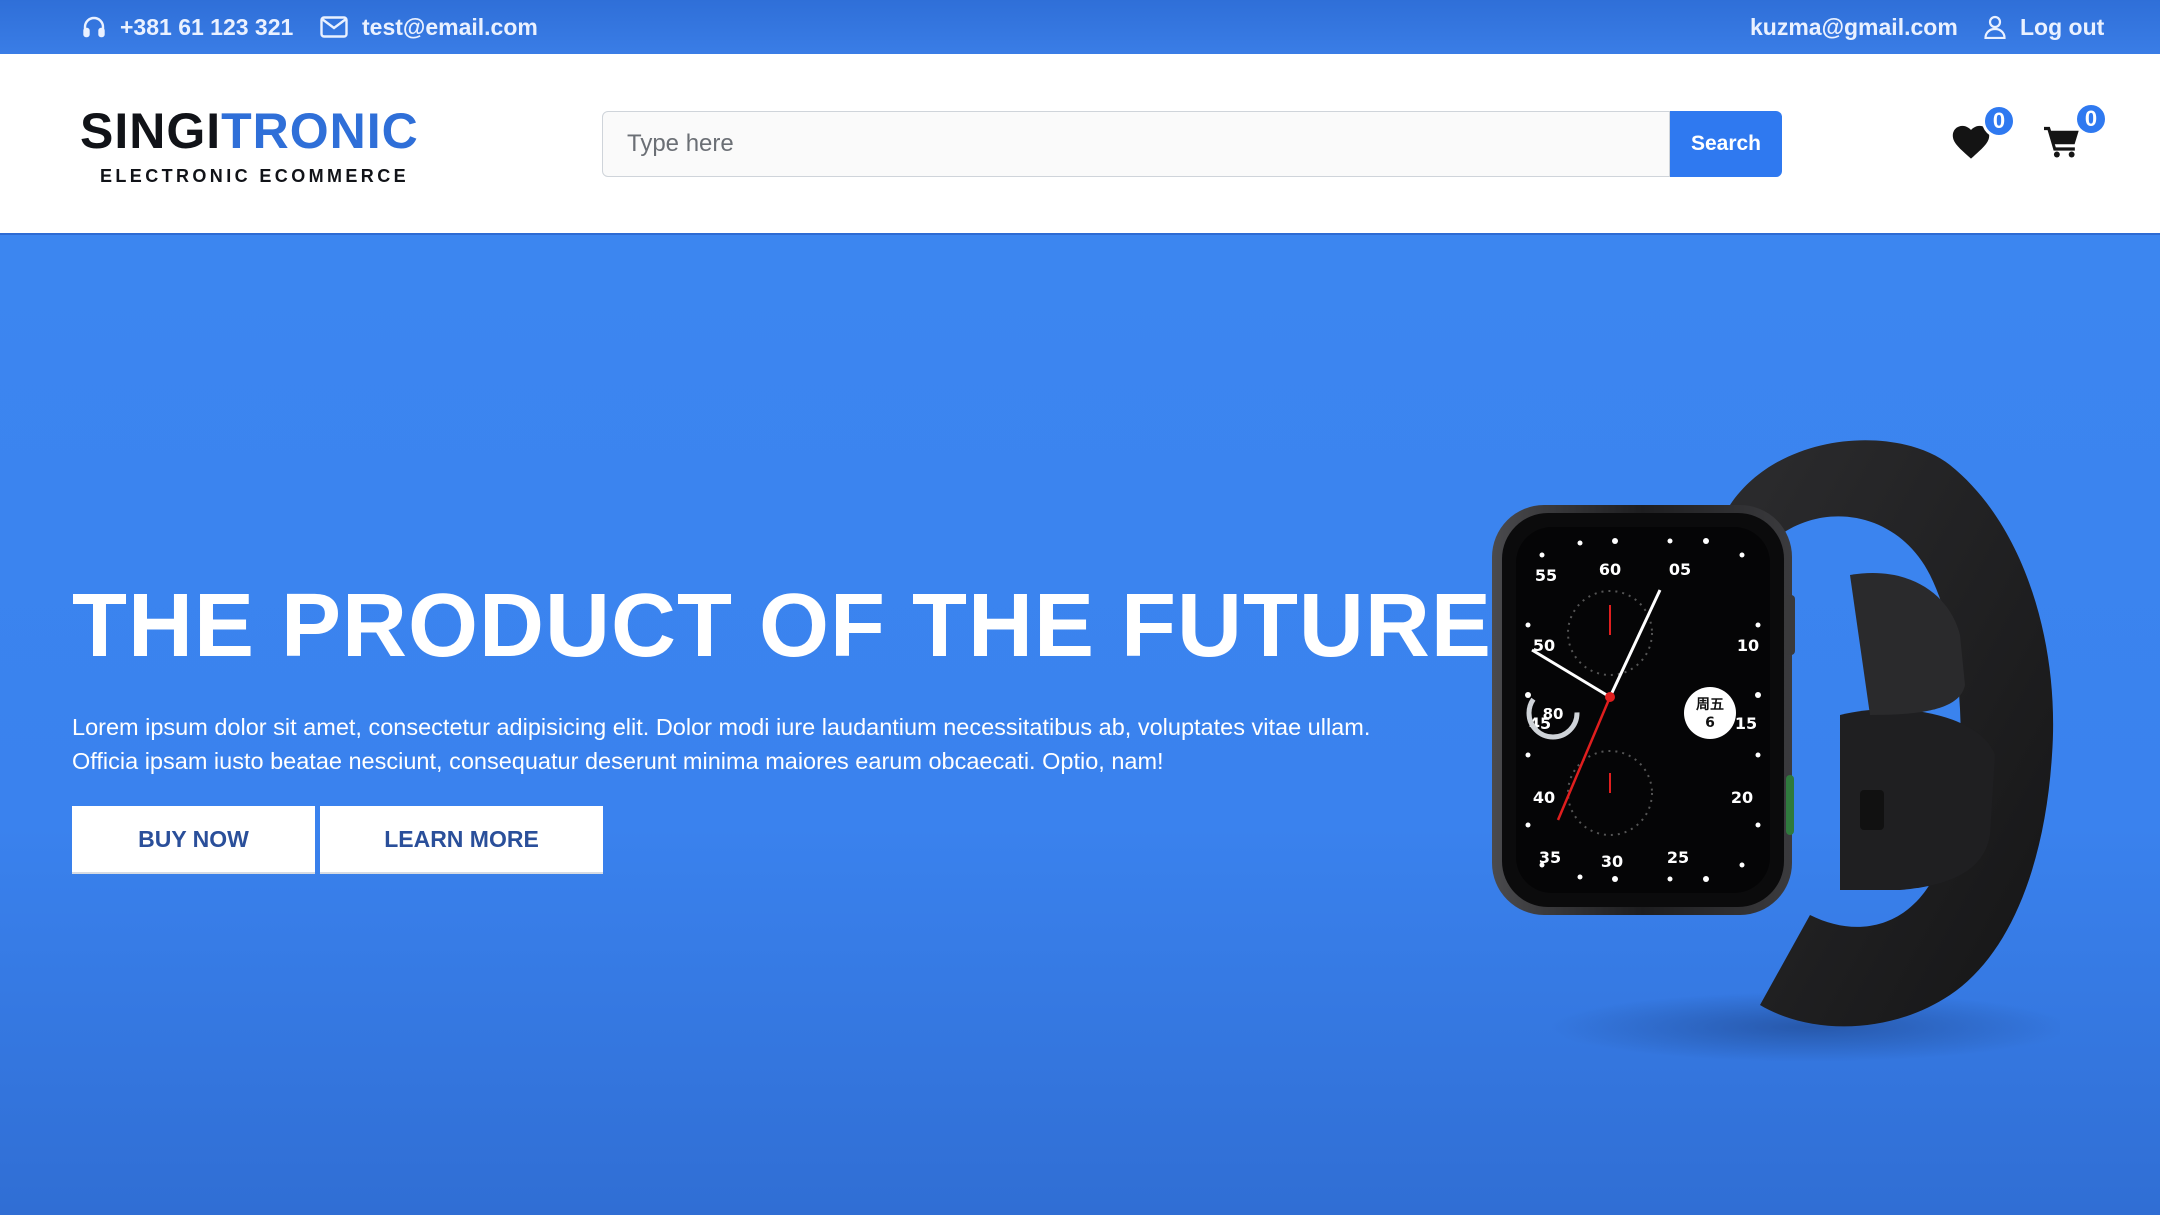  Describe the element at coordinates (782, 626) in the screenshot. I see `hero-title: THE PRODUCT OF THE FUTURE` at that location.